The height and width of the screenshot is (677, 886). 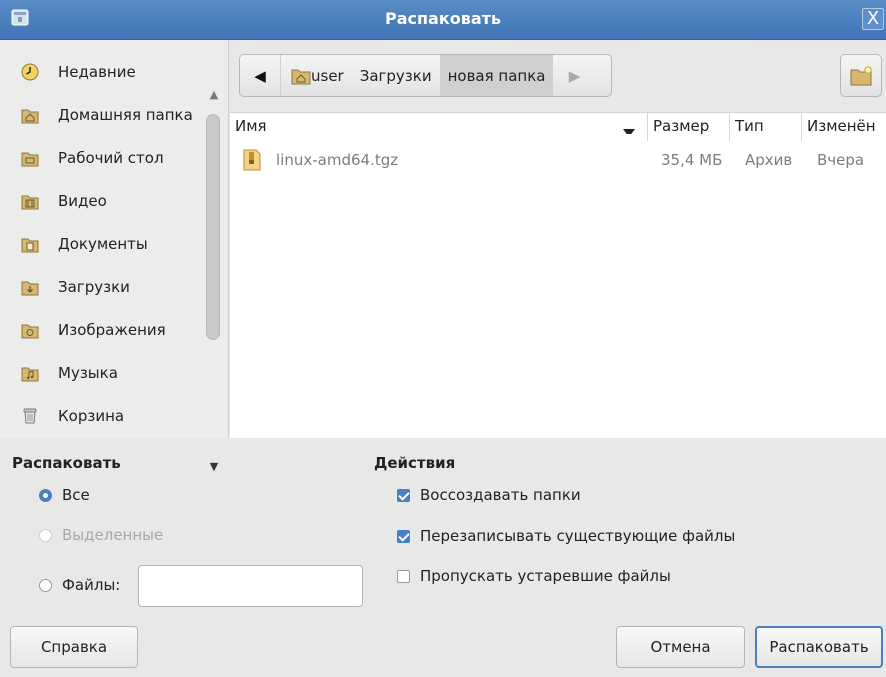 I want to click on chevron-right-icon: ▶, so click(x=574, y=75).